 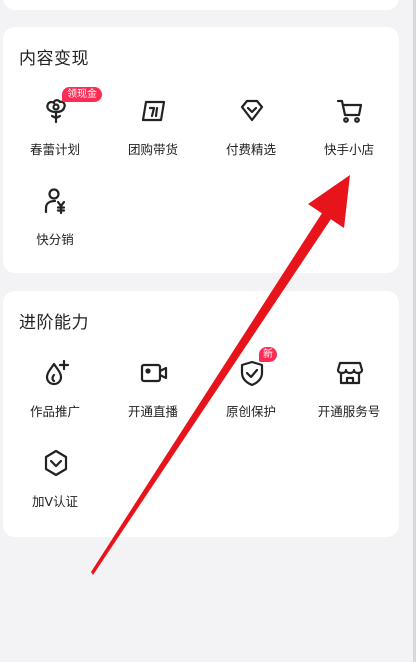 I want to click on grid-item-kuaishou-store: 快手小店, so click(x=349, y=132).